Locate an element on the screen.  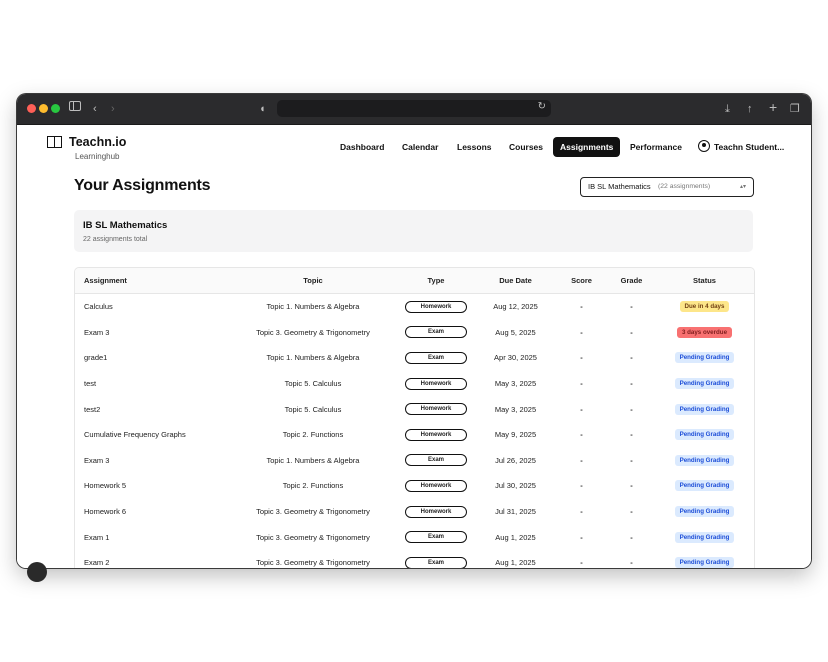
assignment-name: Homework 5 is located at coordinates (105, 486).